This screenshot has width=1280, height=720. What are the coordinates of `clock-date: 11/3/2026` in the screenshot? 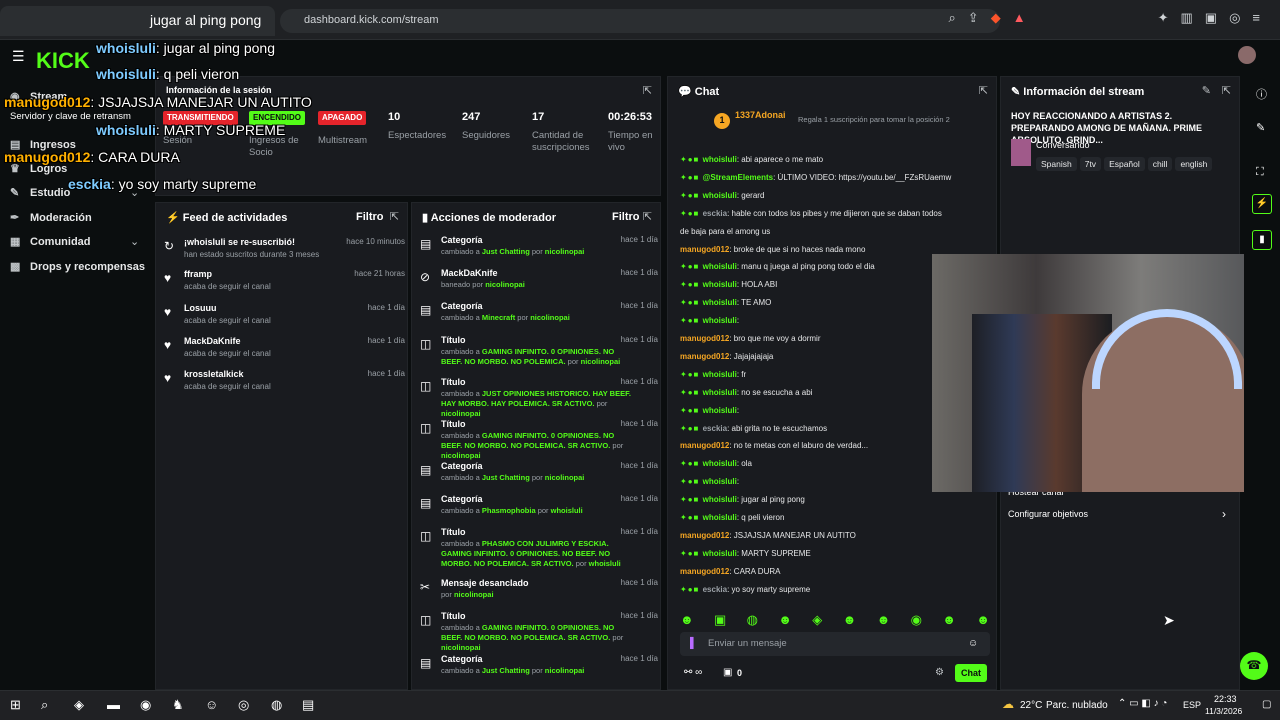 It's located at (1223, 711).